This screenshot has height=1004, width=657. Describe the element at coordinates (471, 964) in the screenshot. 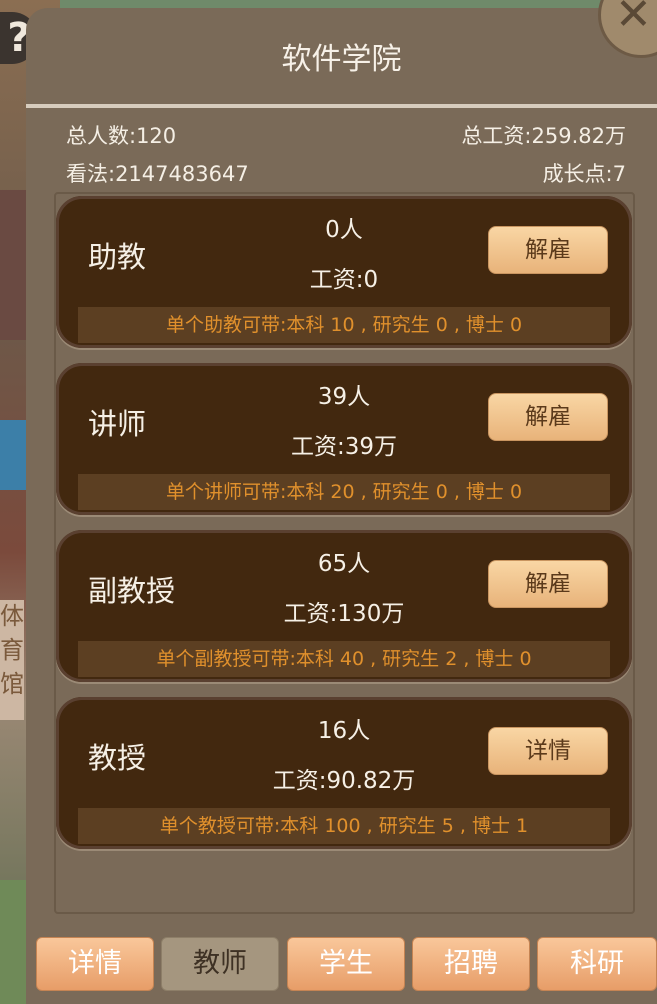

I see `tab-recruit: 招聘` at that location.